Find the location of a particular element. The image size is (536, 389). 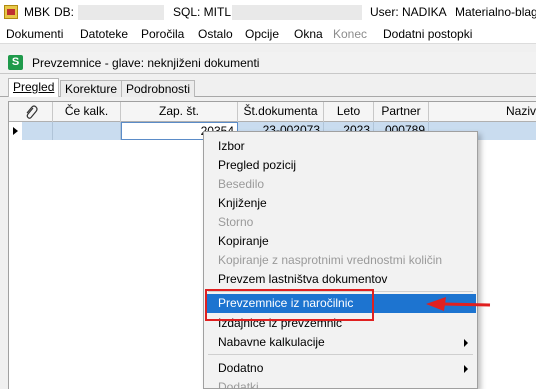

cell-ce-kalk is located at coordinates (87, 131).